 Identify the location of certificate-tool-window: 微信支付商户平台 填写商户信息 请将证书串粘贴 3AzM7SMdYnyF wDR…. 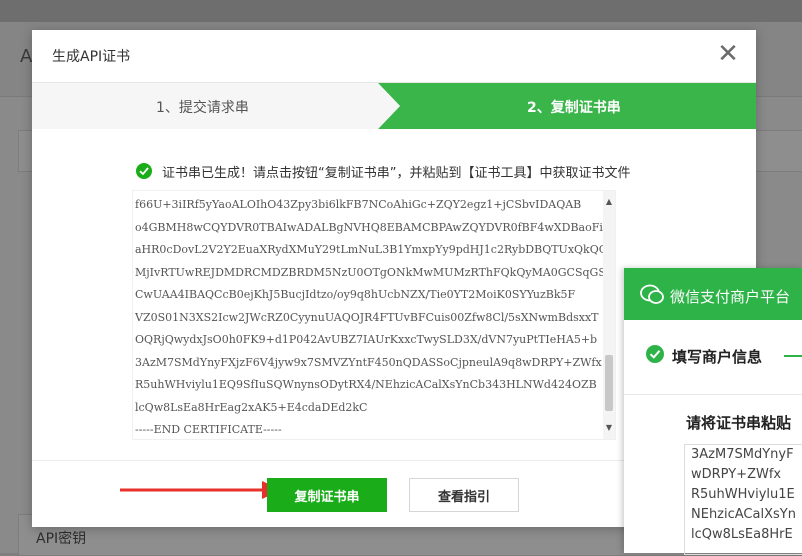
(713, 411).